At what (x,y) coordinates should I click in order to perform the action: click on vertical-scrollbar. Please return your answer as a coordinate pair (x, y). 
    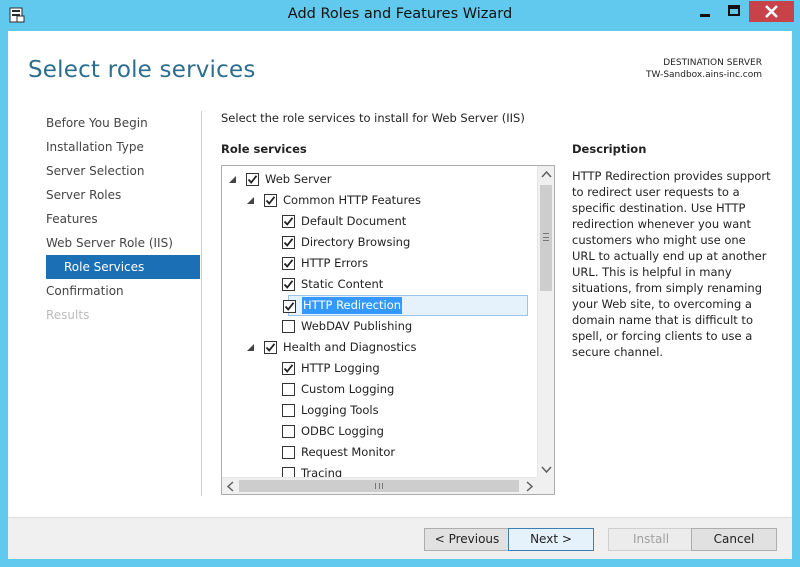
    Looking at the image, I should click on (545, 322).